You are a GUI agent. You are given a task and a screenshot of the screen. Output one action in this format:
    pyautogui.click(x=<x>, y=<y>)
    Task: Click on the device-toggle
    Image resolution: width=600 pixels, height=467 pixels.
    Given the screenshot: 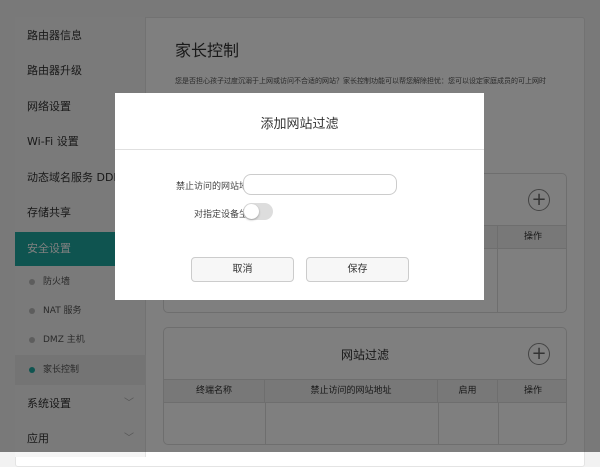 What is the action you would take?
    pyautogui.click(x=258, y=211)
    